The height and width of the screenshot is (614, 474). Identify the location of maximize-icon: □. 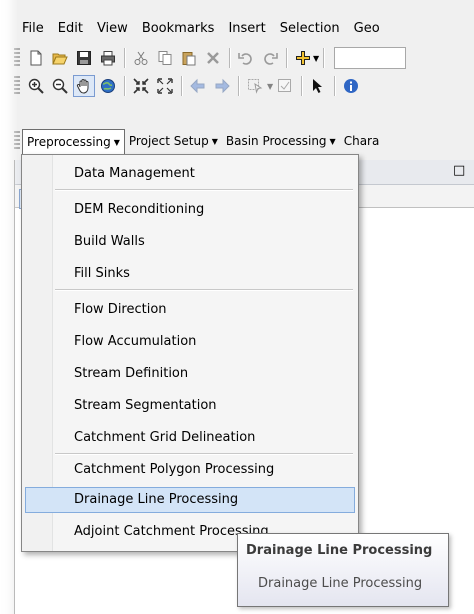
(459, 170).